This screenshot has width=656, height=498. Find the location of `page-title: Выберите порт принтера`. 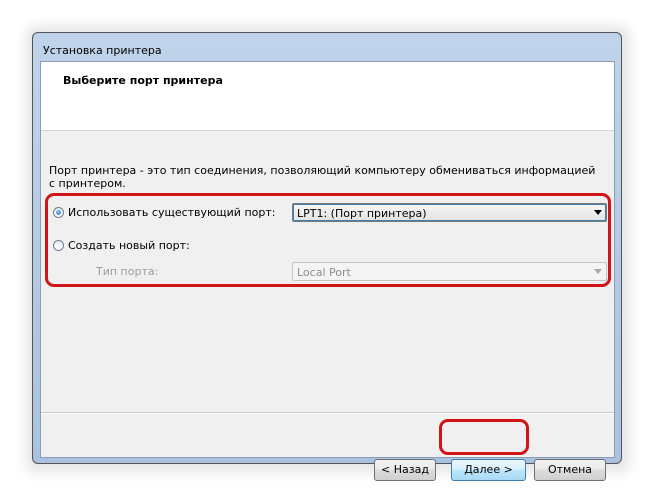

page-title: Выберите порт принтера is located at coordinates (143, 80).